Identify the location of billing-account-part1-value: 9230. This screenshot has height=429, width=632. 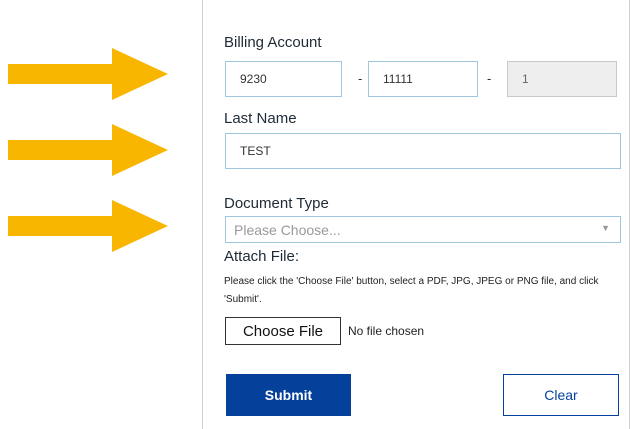
(253, 79).